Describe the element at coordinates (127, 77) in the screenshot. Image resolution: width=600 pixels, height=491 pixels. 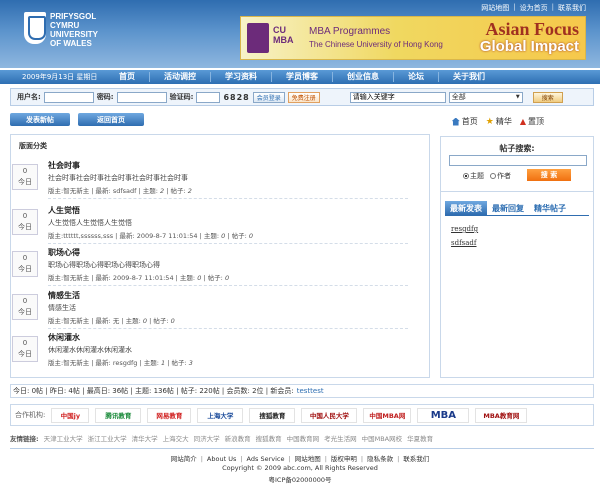
I see `nav-item-home: 首页` at that location.